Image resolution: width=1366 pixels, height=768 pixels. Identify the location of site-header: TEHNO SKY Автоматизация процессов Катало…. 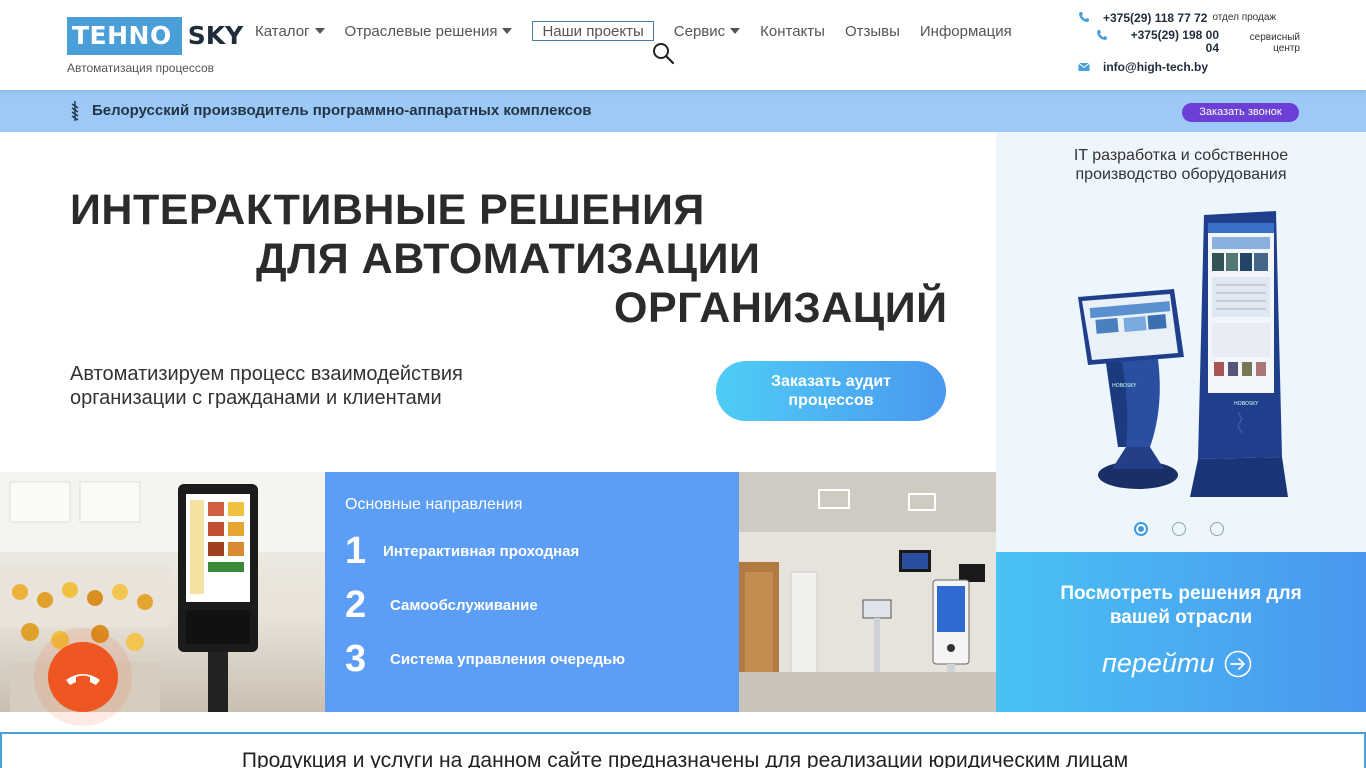
(683, 45).